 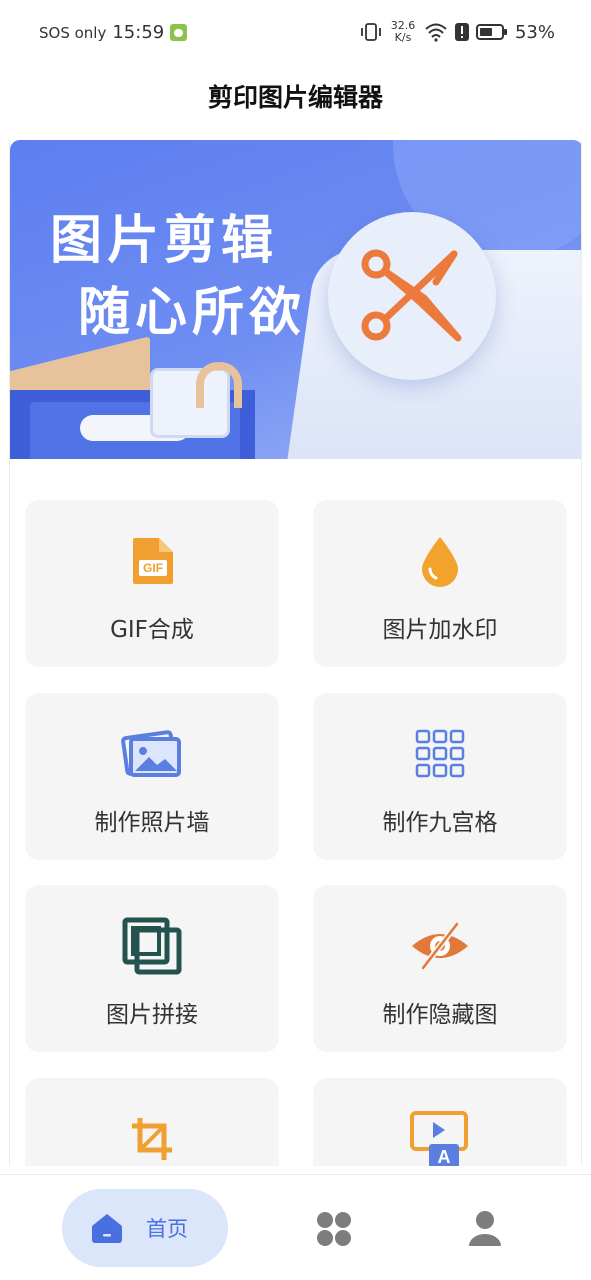 What do you see at coordinates (295, 97) in the screenshot?
I see `page-title: 剪印图片编辑器` at bounding box center [295, 97].